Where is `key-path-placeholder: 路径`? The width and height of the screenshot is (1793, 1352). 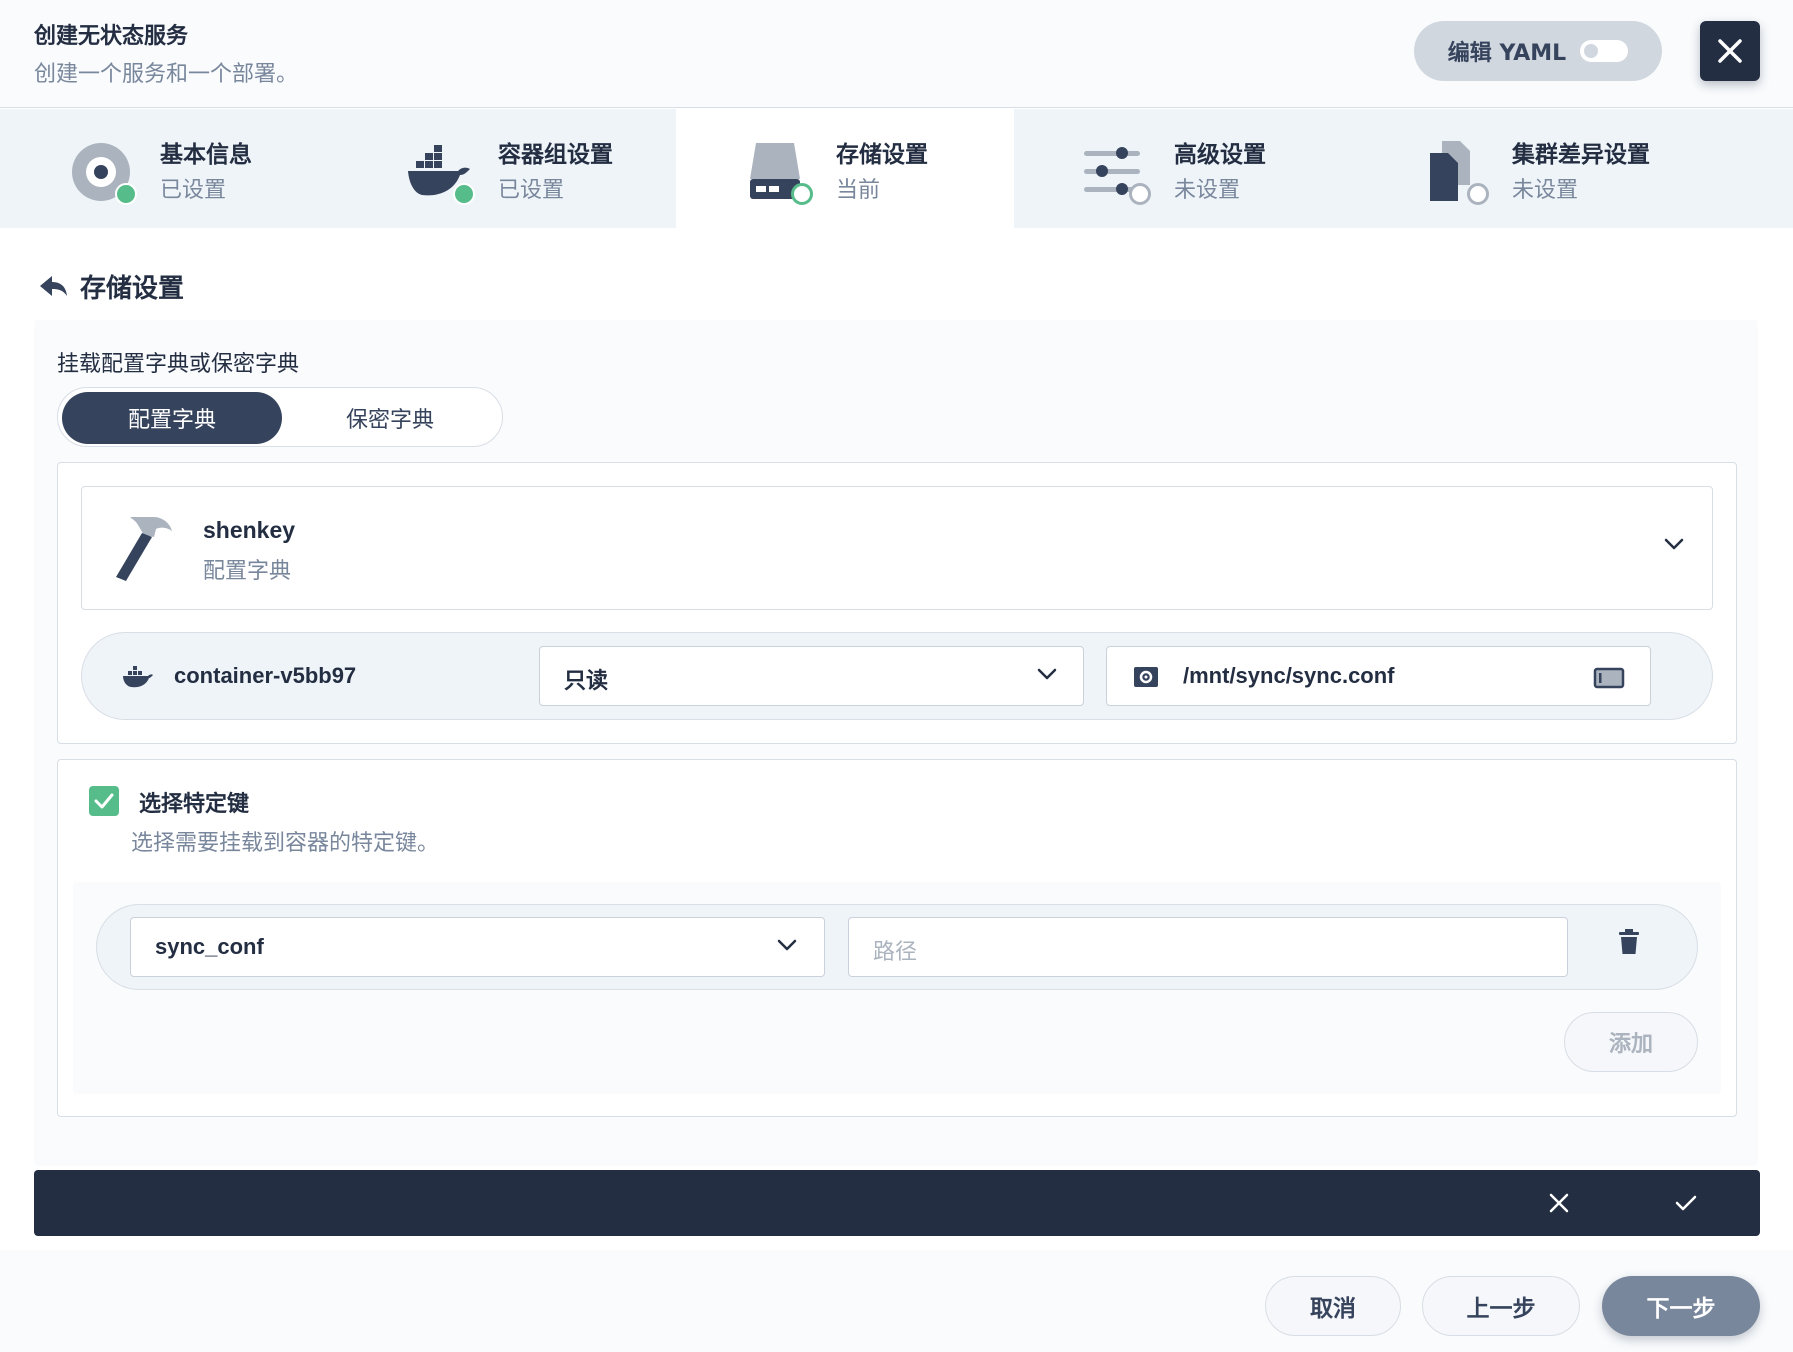 key-path-placeholder: 路径 is located at coordinates (895, 952).